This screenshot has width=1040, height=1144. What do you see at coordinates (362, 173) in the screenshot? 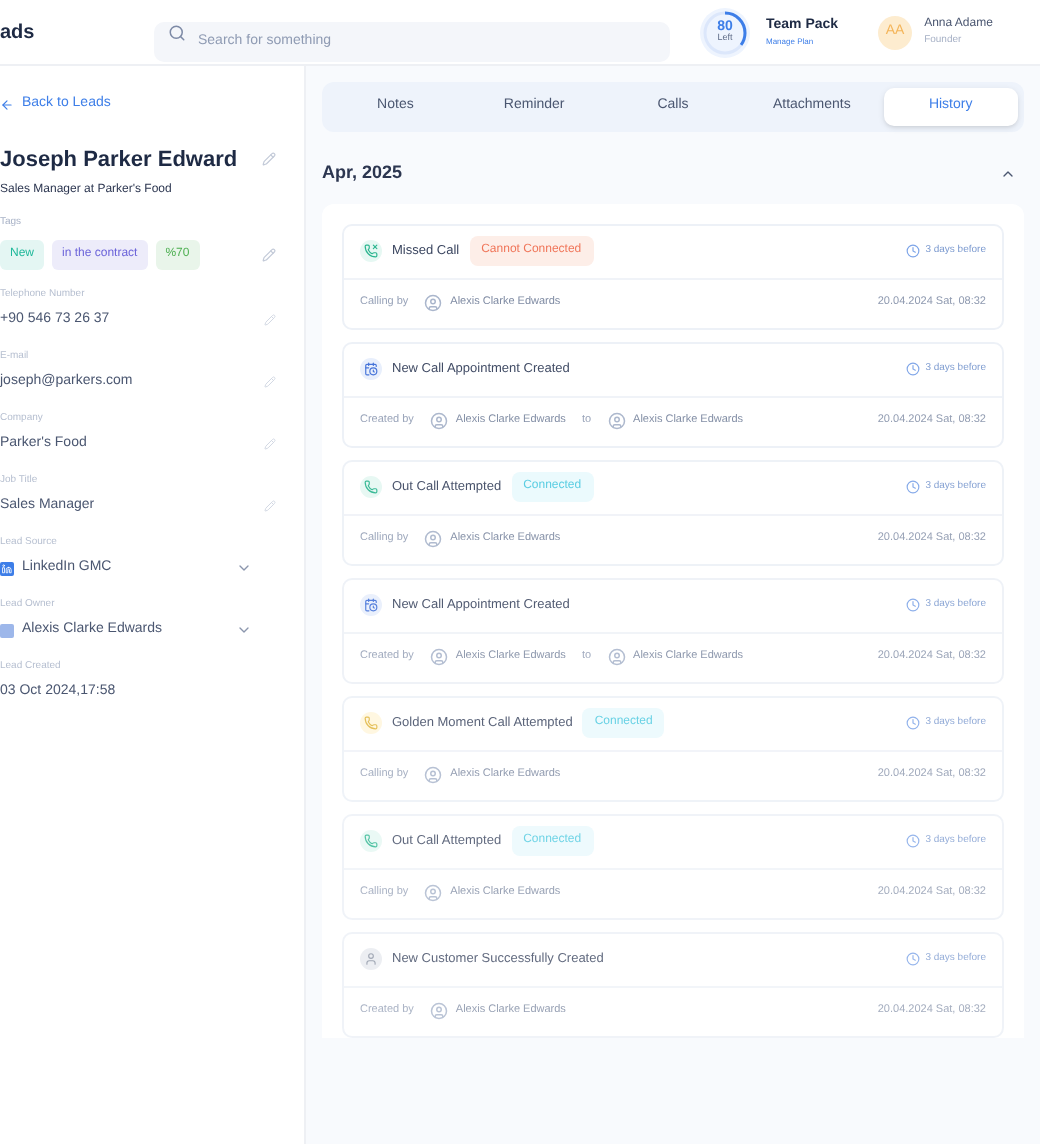
I see `month-heading: Apr, 2025` at bounding box center [362, 173].